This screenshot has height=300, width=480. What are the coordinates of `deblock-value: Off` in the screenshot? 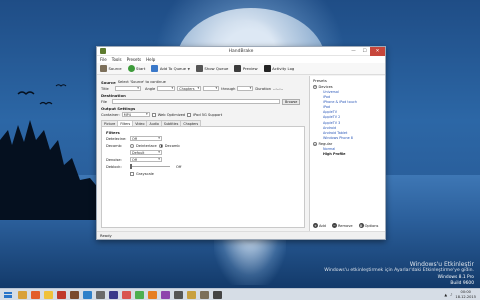 It's located at (179, 166).